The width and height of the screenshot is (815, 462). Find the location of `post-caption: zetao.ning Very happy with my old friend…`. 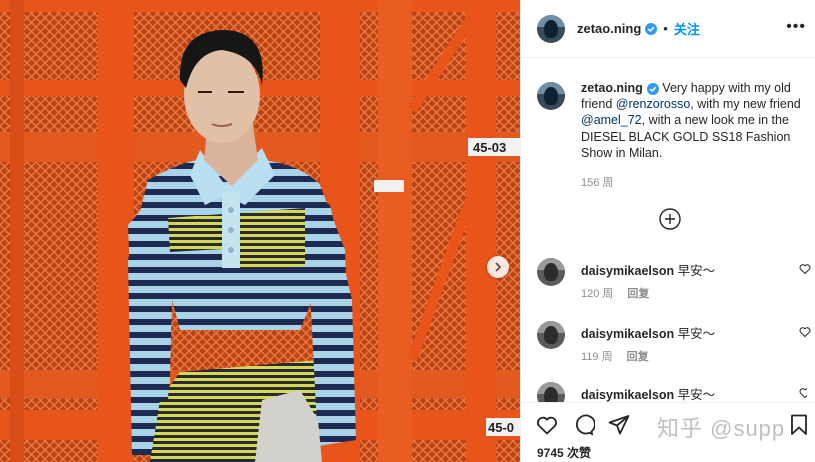

post-caption: zetao.ning Very happy with my old friend… is located at coordinates (672, 120).